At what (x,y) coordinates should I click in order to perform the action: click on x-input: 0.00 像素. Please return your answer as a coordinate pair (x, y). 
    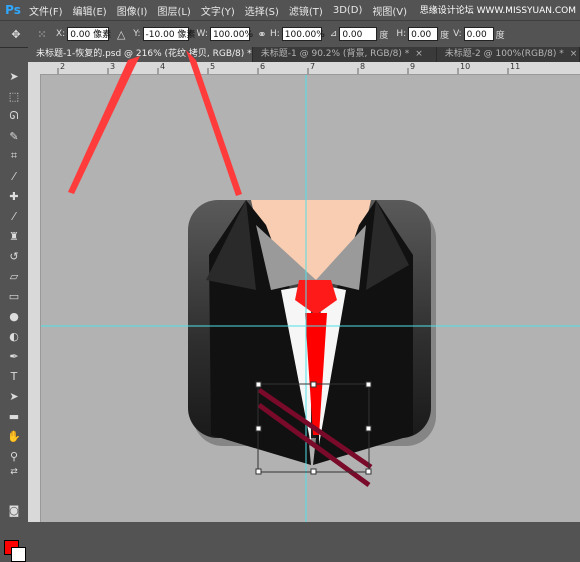
    Looking at the image, I should click on (89, 34).